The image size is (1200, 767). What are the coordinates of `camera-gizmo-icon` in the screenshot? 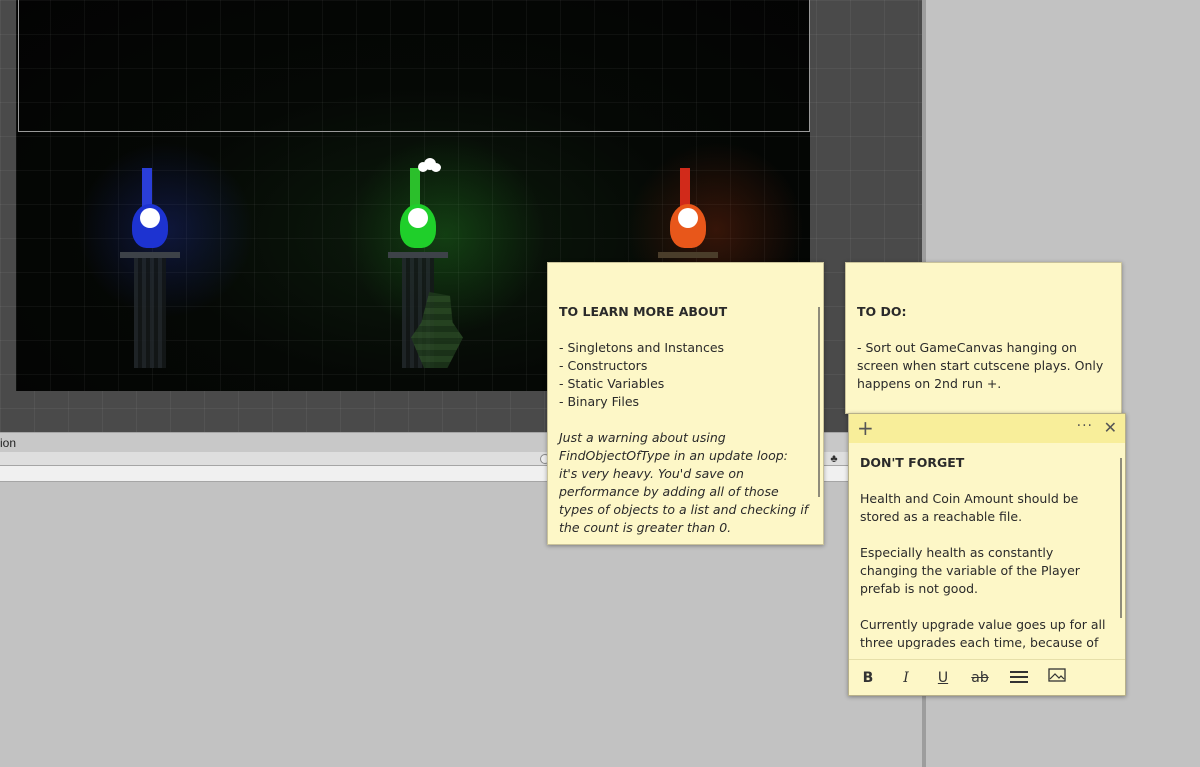 It's located at (430, 166).